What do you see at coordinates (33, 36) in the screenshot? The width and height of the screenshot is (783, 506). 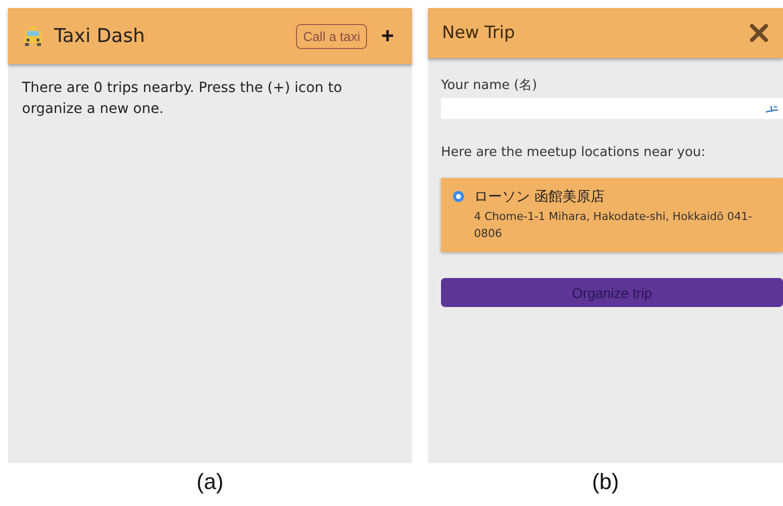 I see `taxi-icon` at bounding box center [33, 36].